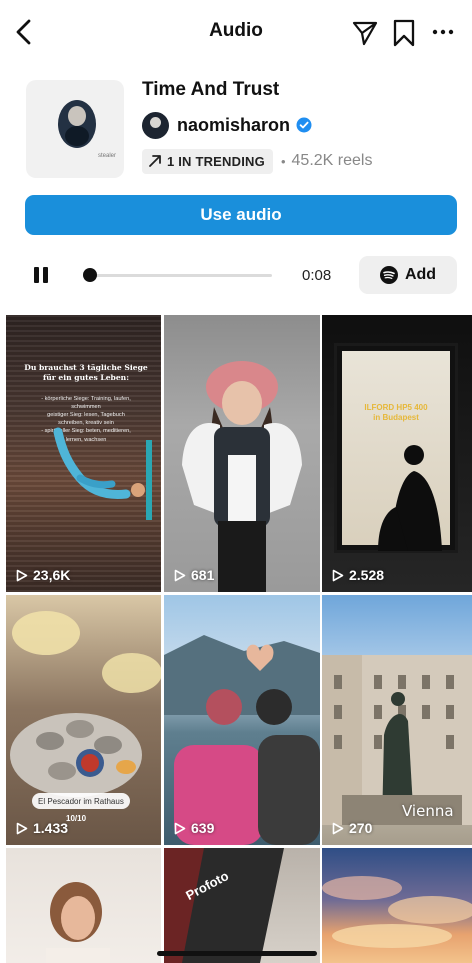 The image size is (472, 963). I want to click on bookmark-icon, so click(404, 33).